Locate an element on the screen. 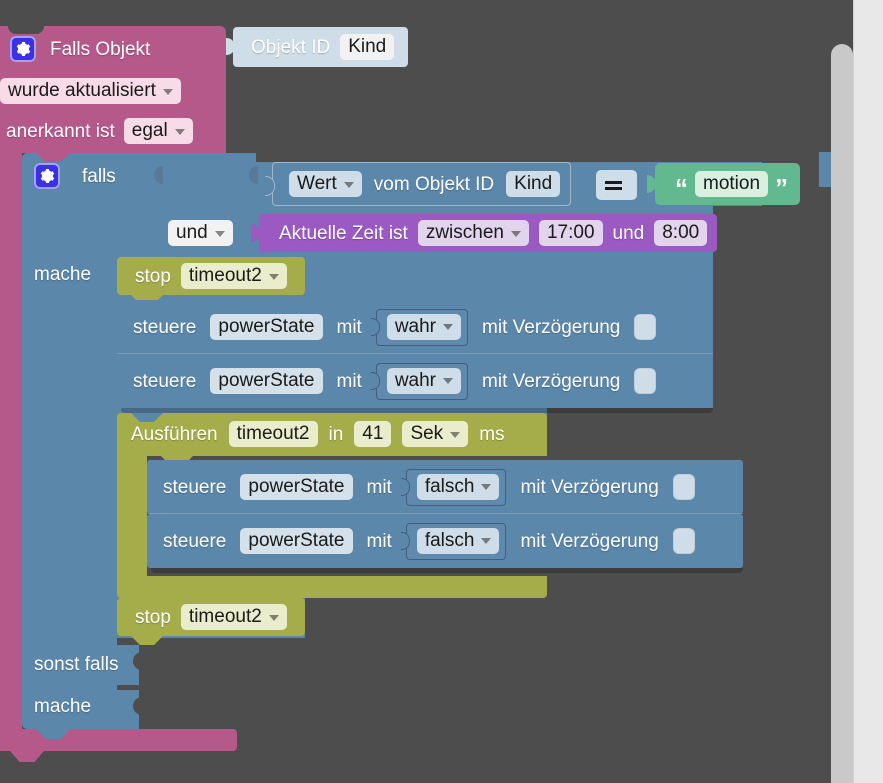  timeout-duration-field: 41 is located at coordinates (373, 434).